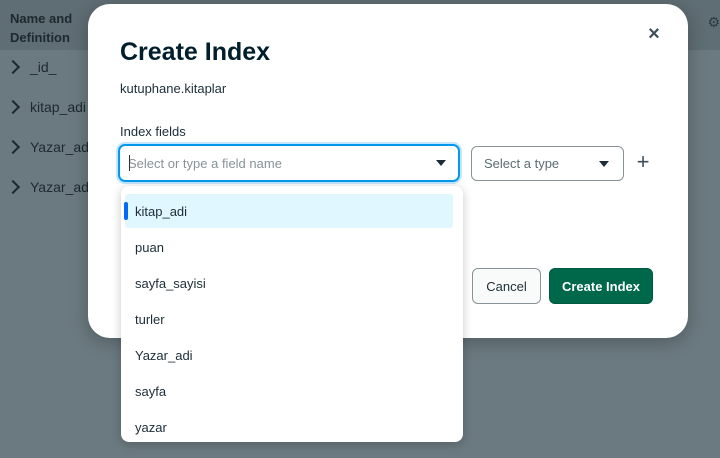 This screenshot has width=720, height=458. What do you see at coordinates (289, 247) in the screenshot?
I see `dropdown-option: puan` at bounding box center [289, 247].